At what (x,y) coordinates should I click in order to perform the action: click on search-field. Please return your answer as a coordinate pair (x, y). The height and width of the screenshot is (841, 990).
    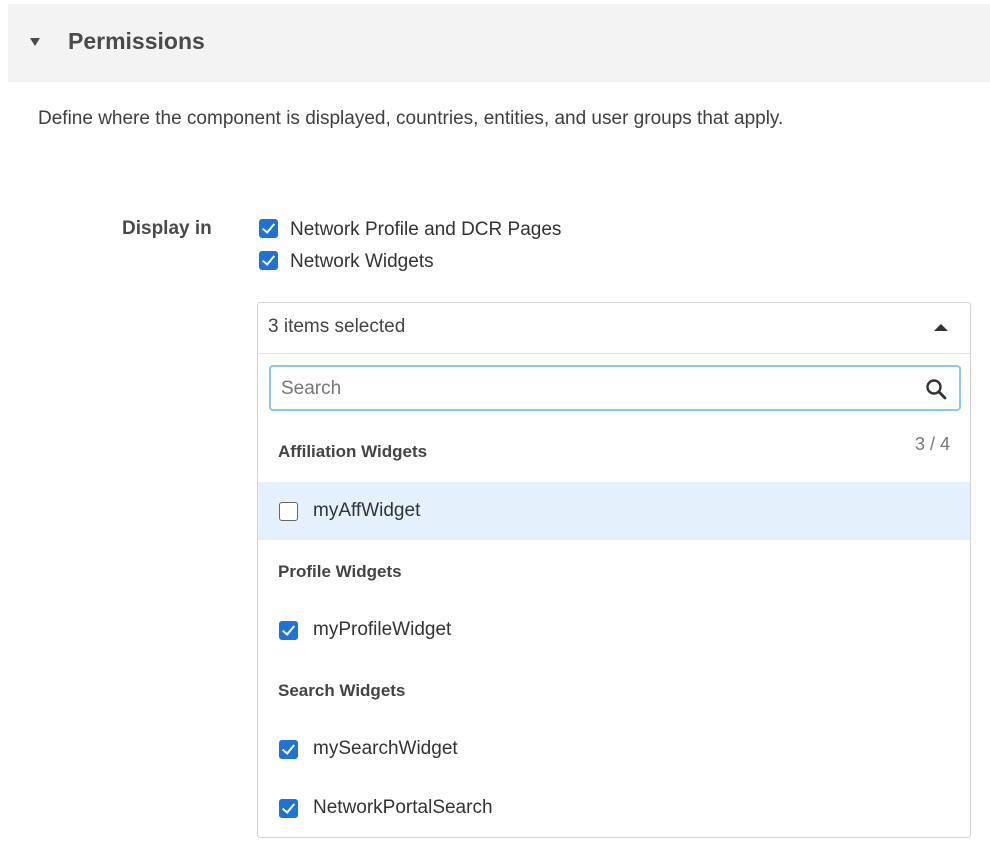
    Looking at the image, I should click on (615, 388).